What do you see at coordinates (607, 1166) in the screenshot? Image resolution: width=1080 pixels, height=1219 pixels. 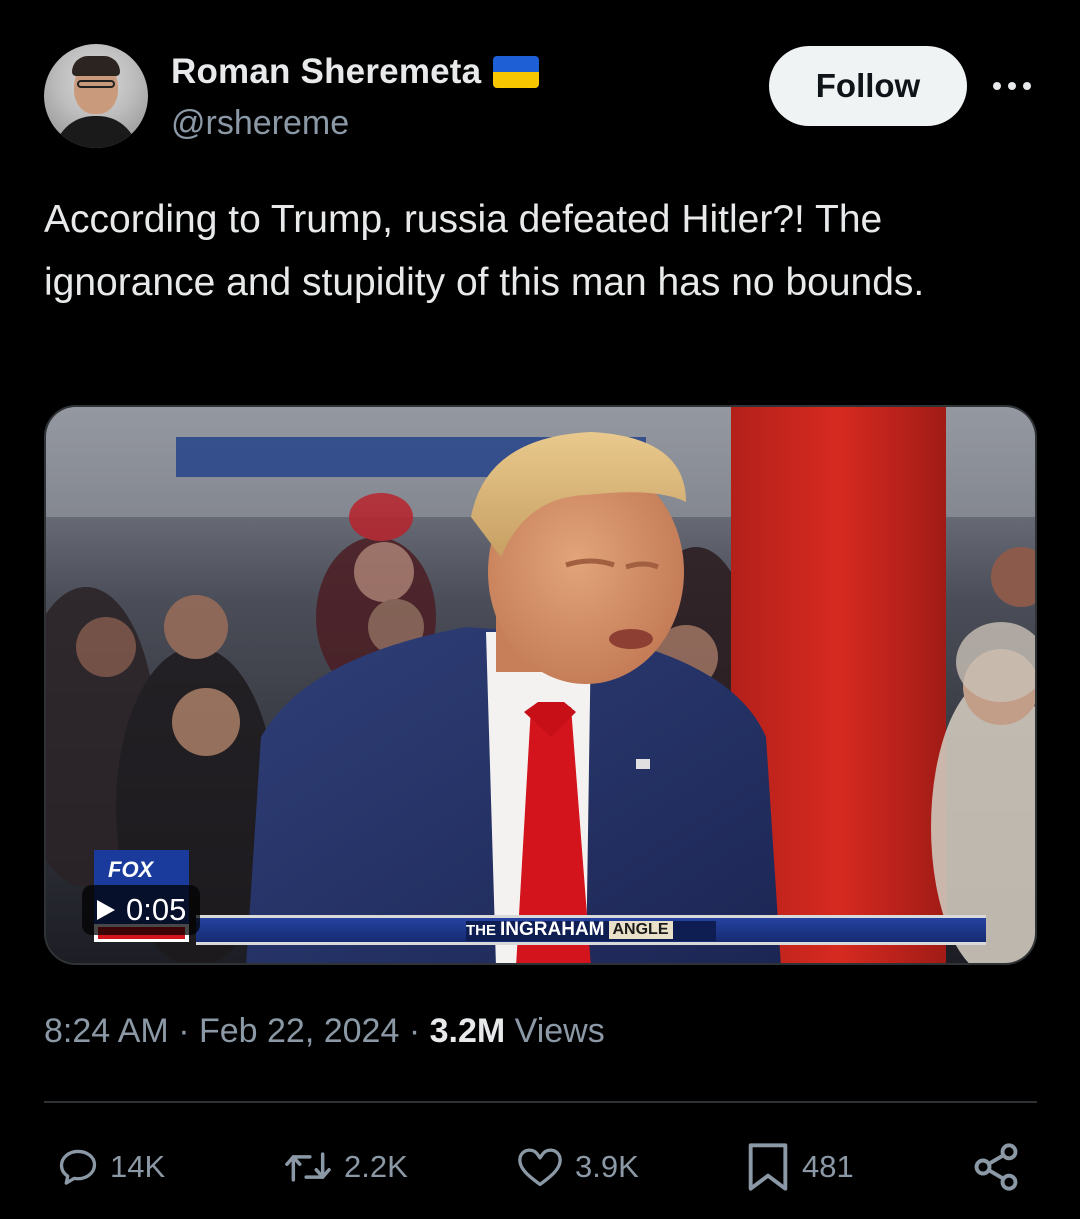 I see `like-count: 3.9K` at bounding box center [607, 1166].